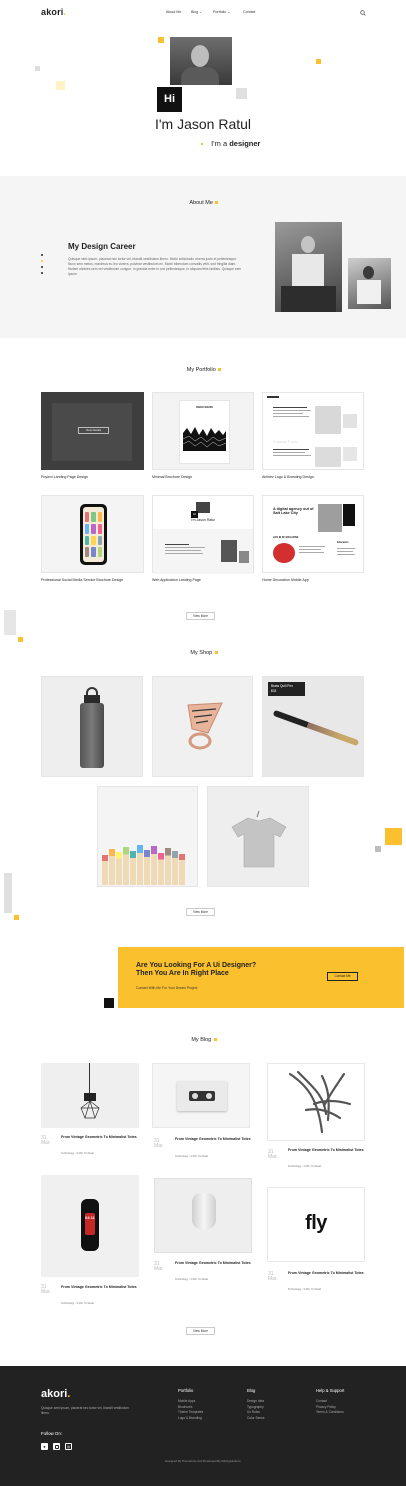  What do you see at coordinates (42, 264) in the screenshot?
I see `about-dots` at bounding box center [42, 264].